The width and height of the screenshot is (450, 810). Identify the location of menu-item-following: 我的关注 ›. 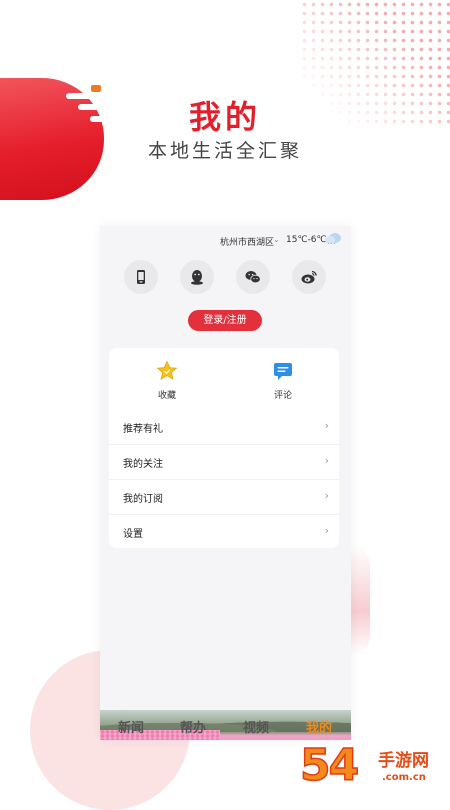
(224, 461).